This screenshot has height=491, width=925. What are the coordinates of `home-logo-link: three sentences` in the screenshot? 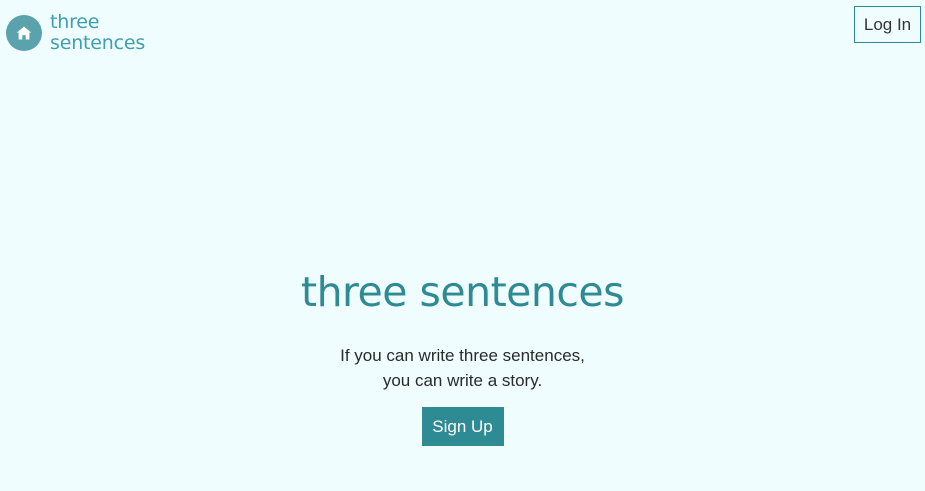 It's located at (75, 33).